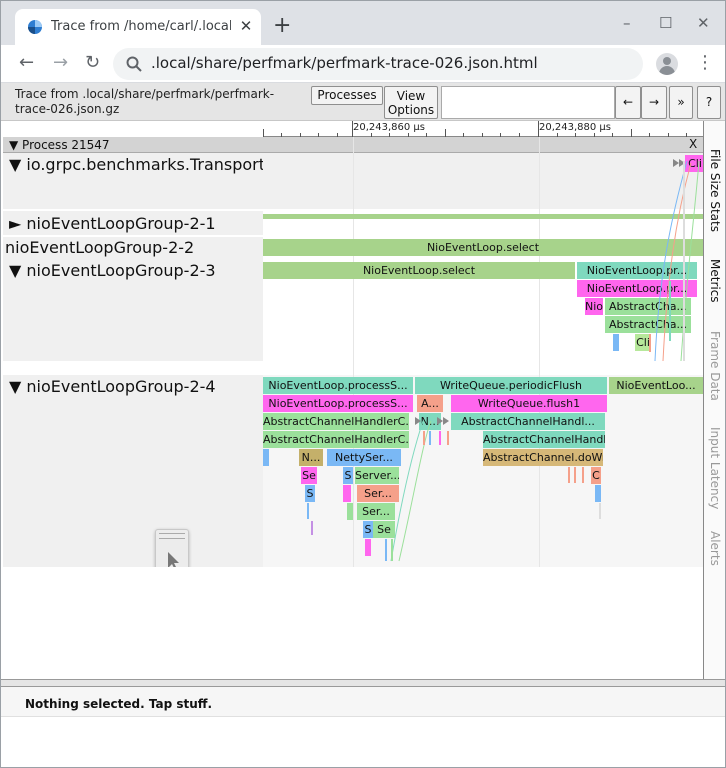 The height and width of the screenshot is (768, 726). What do you see at coordinates (172, 536) in the screenshot?
I see `drag-handle` at bounding box center [172, 536].